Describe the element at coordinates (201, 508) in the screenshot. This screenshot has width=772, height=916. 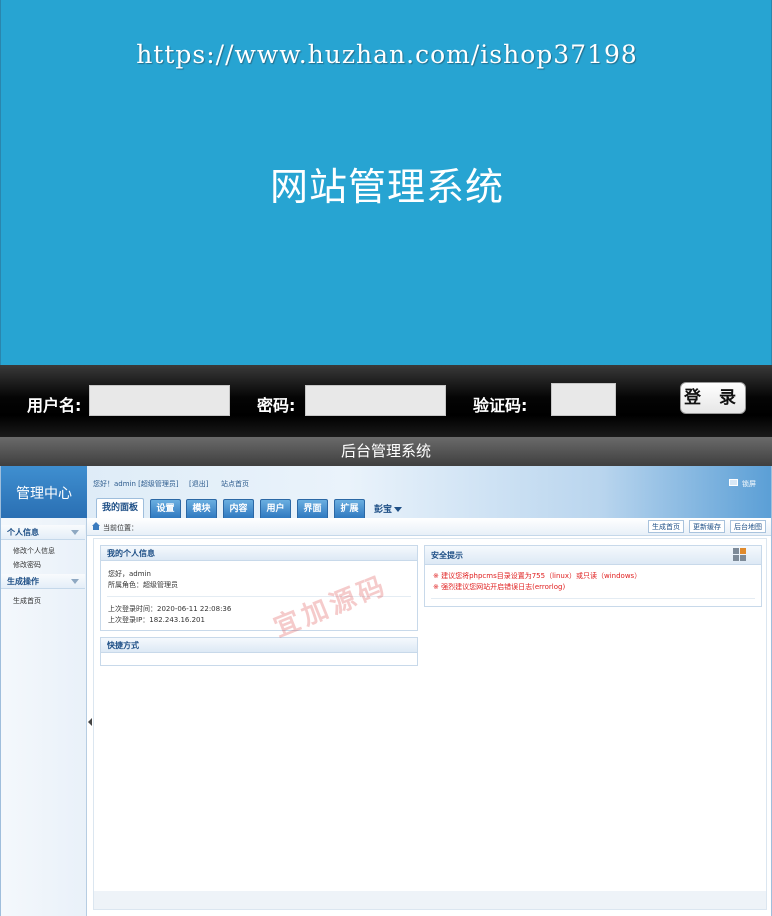
I see `tab-modules: 模块` at that location.